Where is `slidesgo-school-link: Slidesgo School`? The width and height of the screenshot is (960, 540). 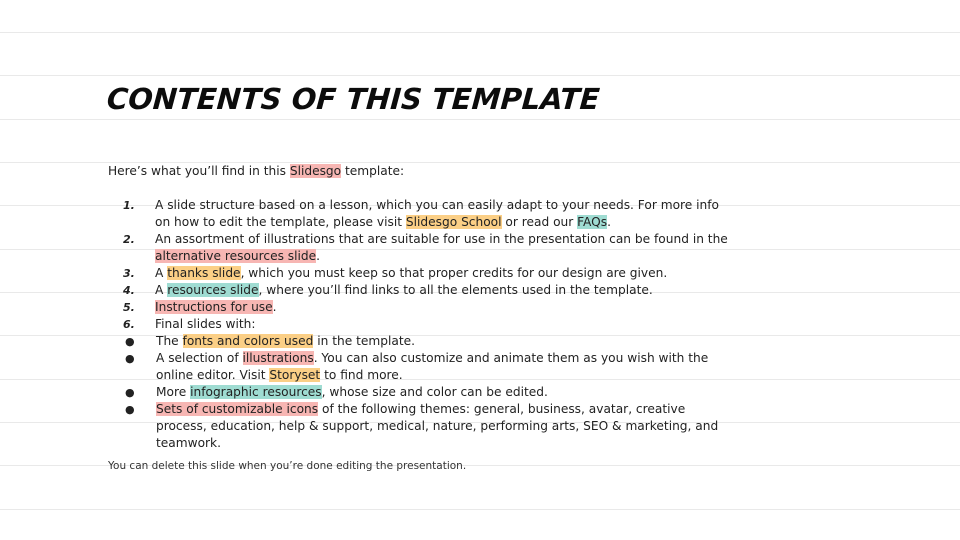
slidesgo-school-link: Slidesgo School is located at coordinates (453, 222).